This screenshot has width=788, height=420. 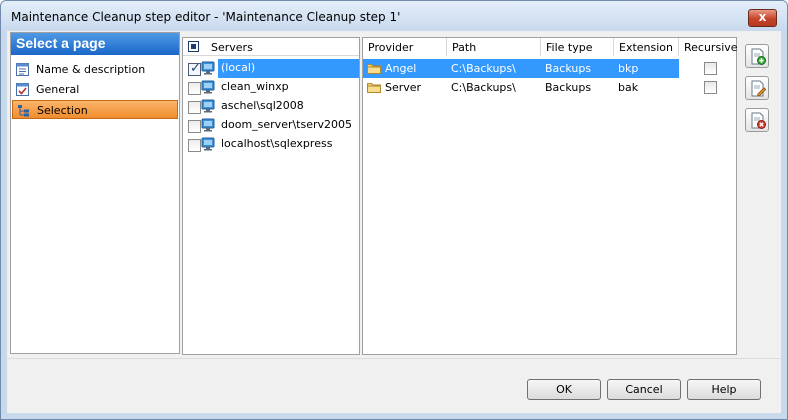 I want to click on server-row: doom_server\tserv2005, so click(x=271, y=125).